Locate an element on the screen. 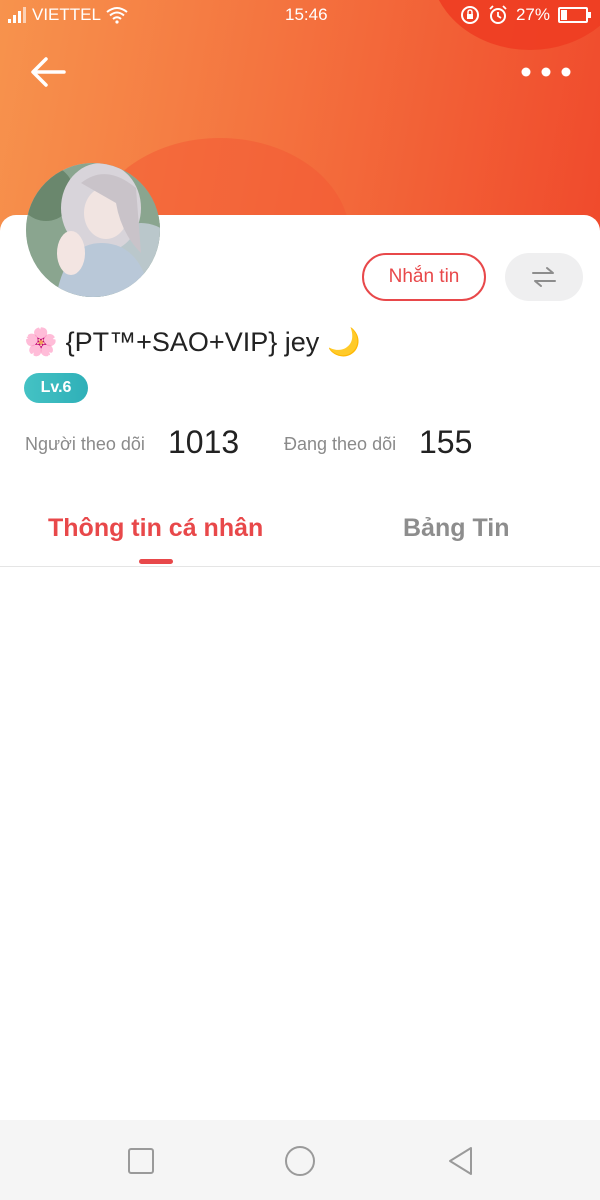 The width and height of the screenshot is (600, 1200). signal-icon is located at coordinates (17, 15).